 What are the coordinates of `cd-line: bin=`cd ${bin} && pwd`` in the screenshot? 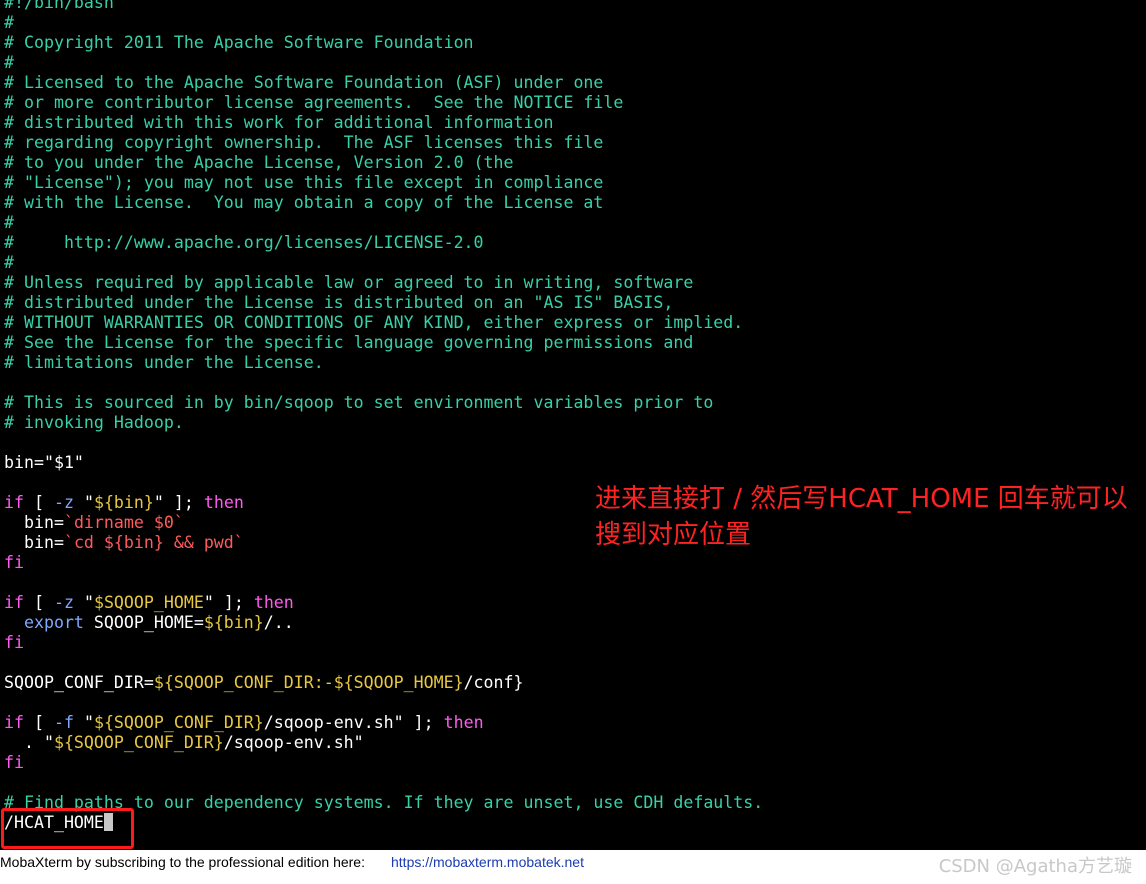 It's located at (124, 543).